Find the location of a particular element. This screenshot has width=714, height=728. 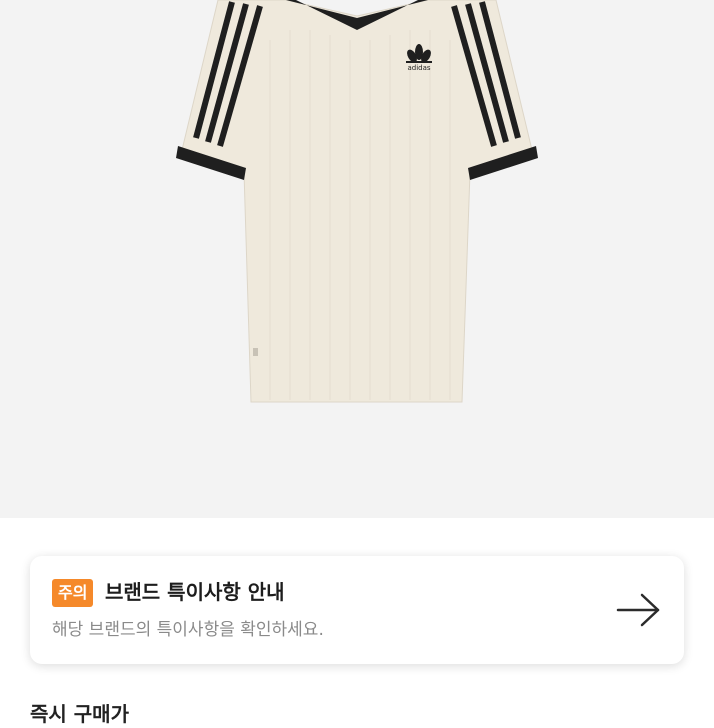

notice-title: 브랜드 특이사항 안내 is located at coordinates (195, 592).